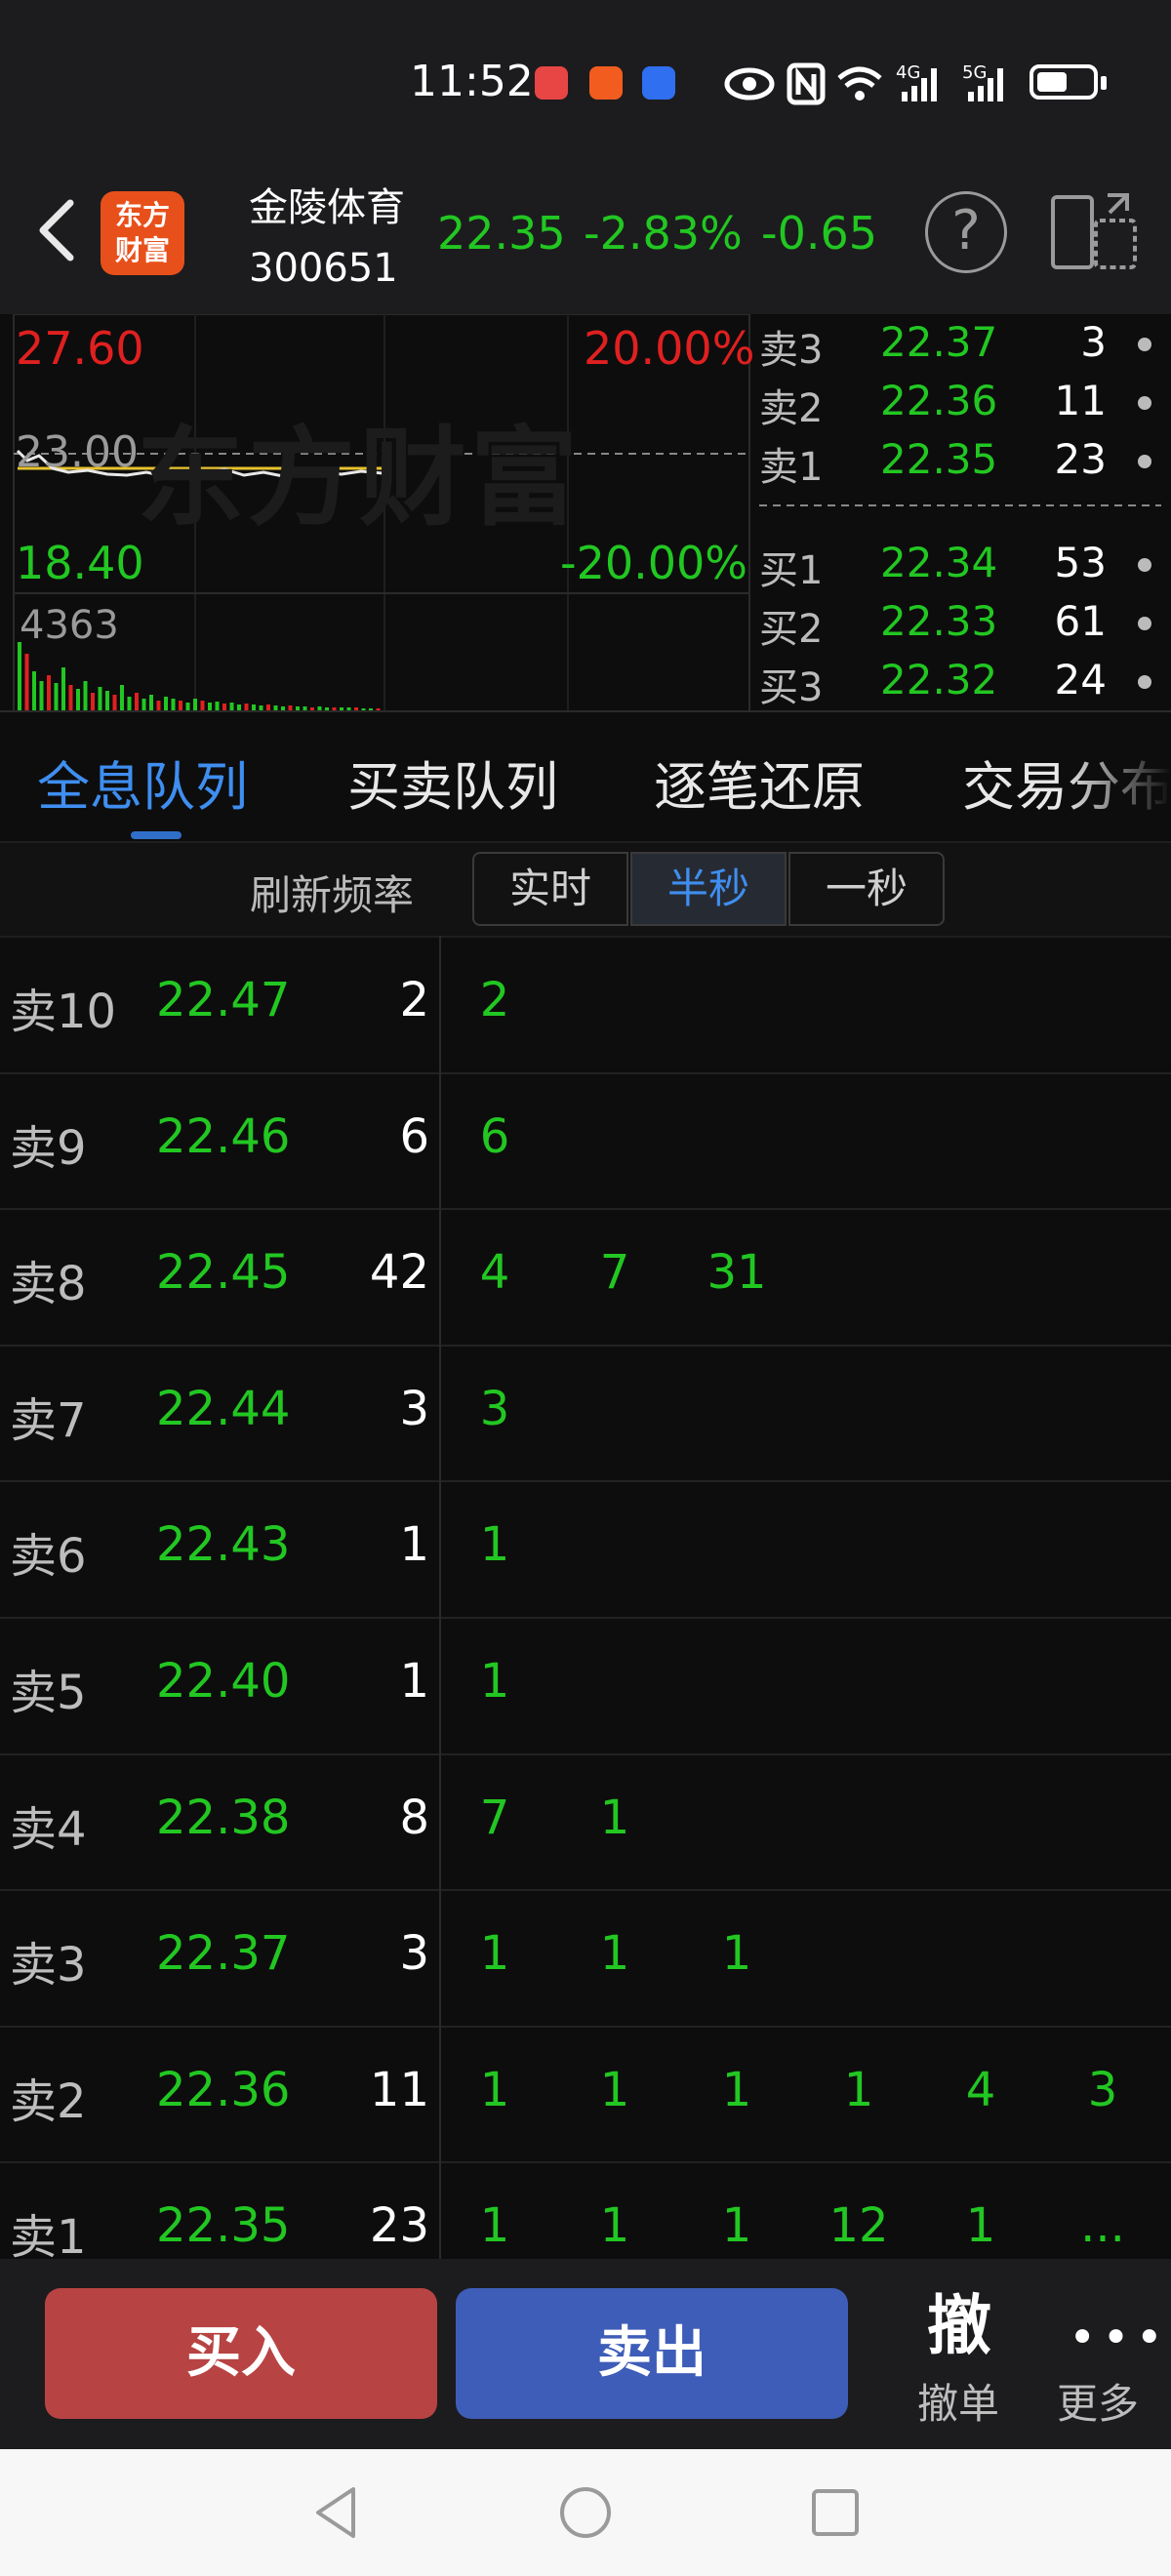 The width and height of the screenshot is (1171, 2576). What do you see at coordinates (585, 2095) in the screenshot?
I see `table-row: 卖2 22.36 11 1 1 1 1 4 3` at bounding box center [585, 2095].